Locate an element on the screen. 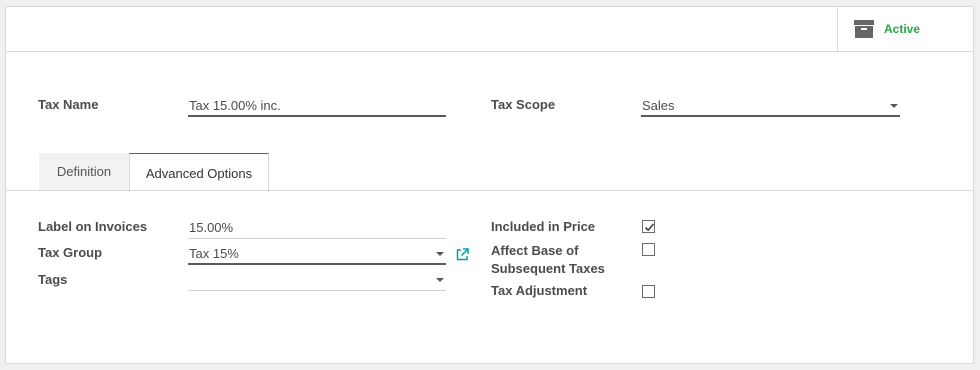  checkmark-icon is located at coordinates (649, 227).